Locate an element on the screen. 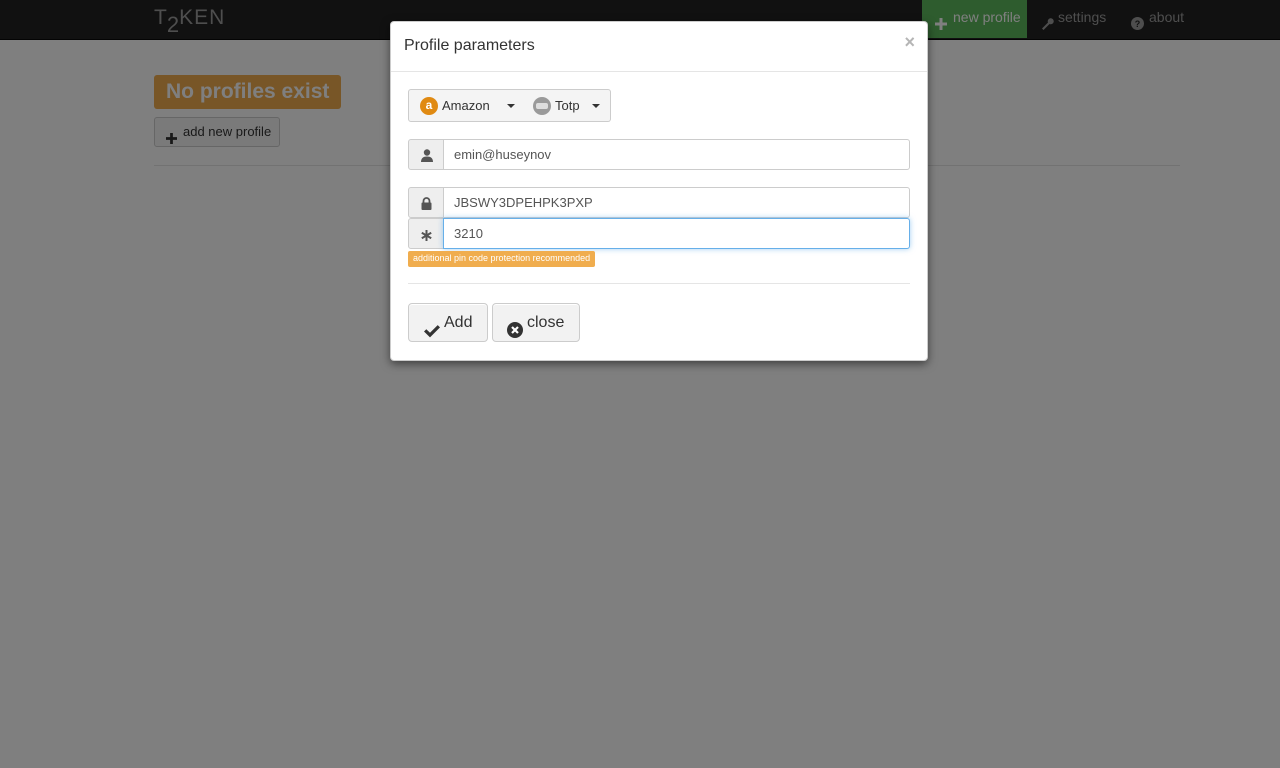  type-dropdown: Totp is located at coordinates (566, 105).